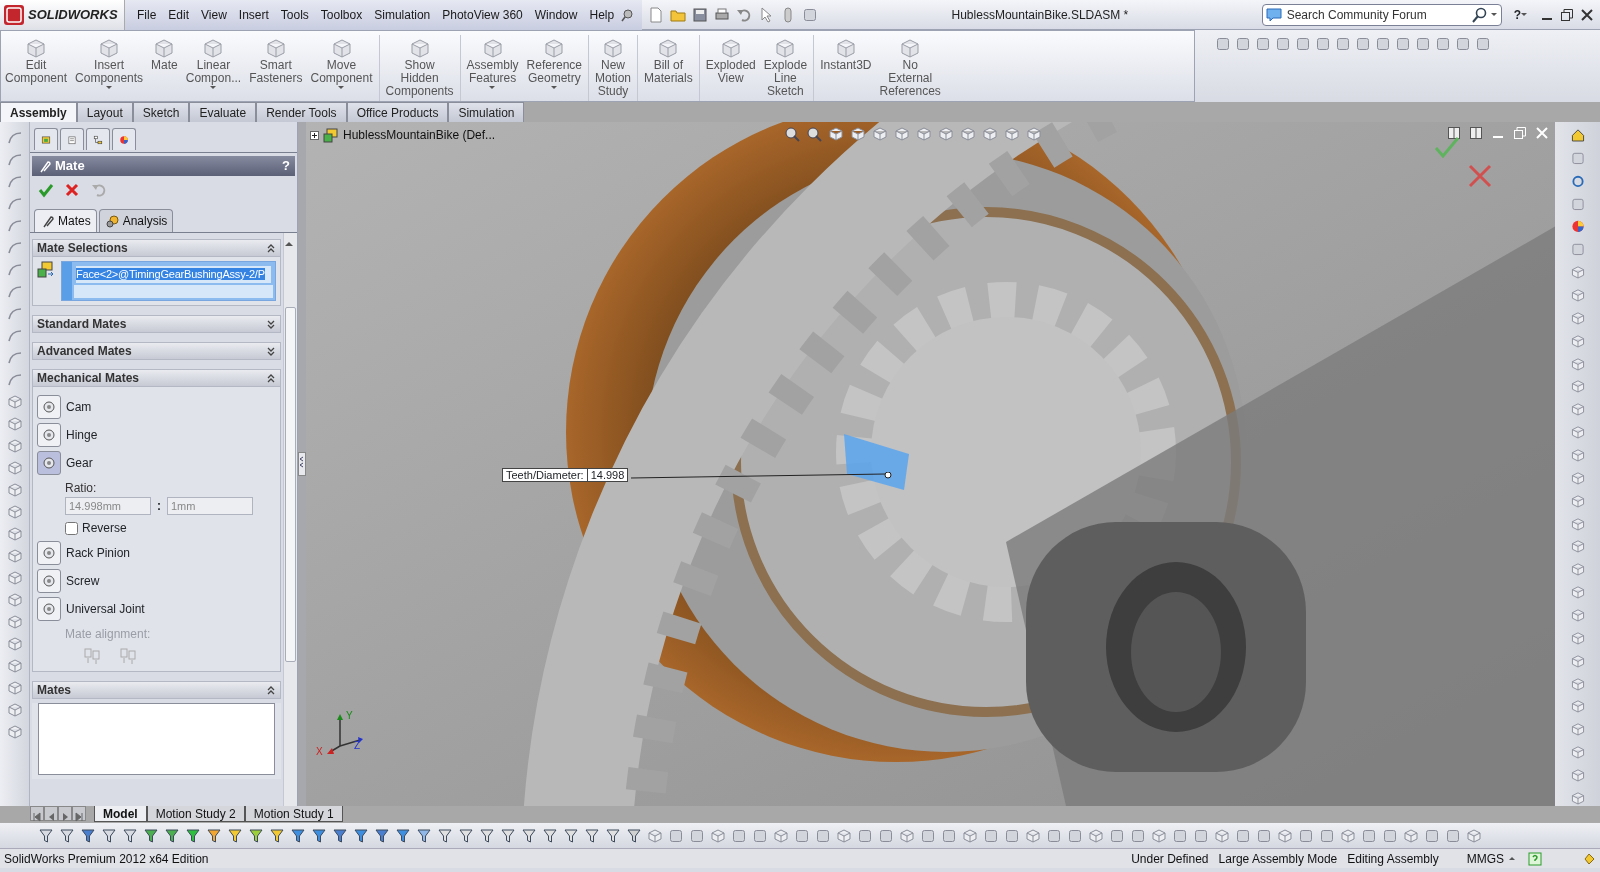 This screenshot has width=1600, height=872. What do you see at coordinates (700, 14) in the screenshot?
I see `save-icon` at bounding box center [700, 14].